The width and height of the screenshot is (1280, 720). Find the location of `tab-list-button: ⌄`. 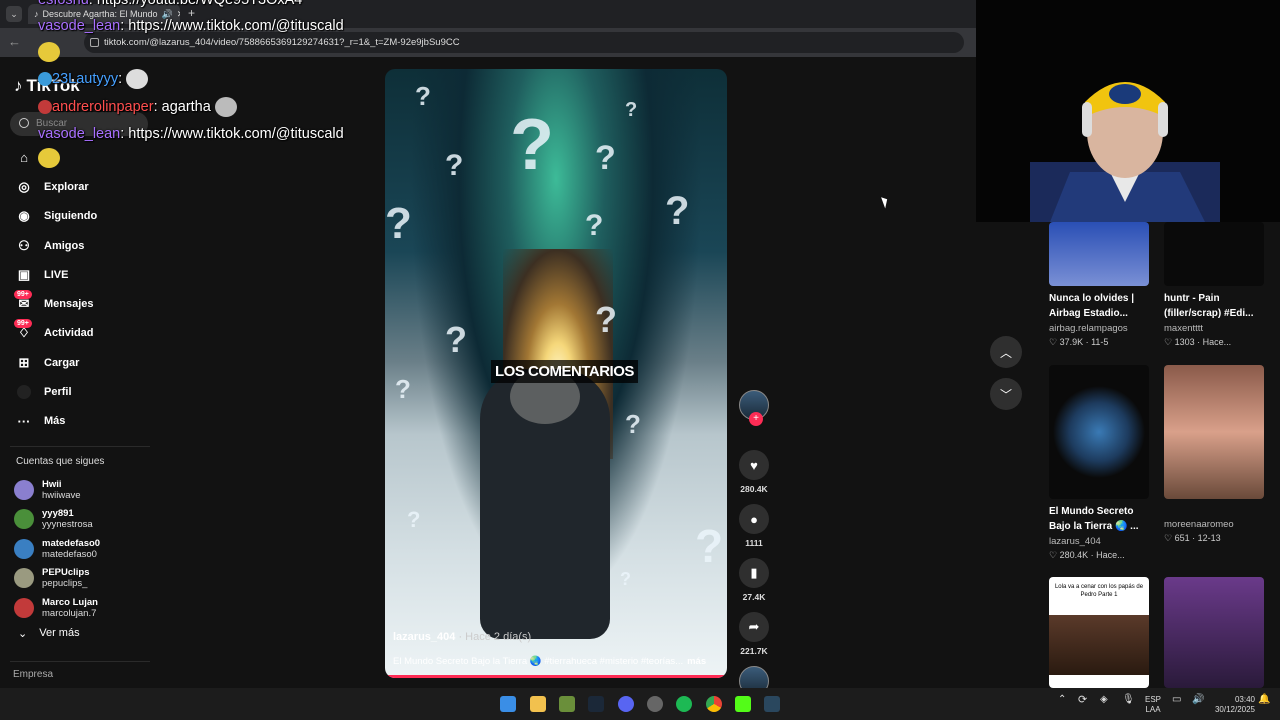

tab-list-button: ⌄ is located at coordinates (14, 14).